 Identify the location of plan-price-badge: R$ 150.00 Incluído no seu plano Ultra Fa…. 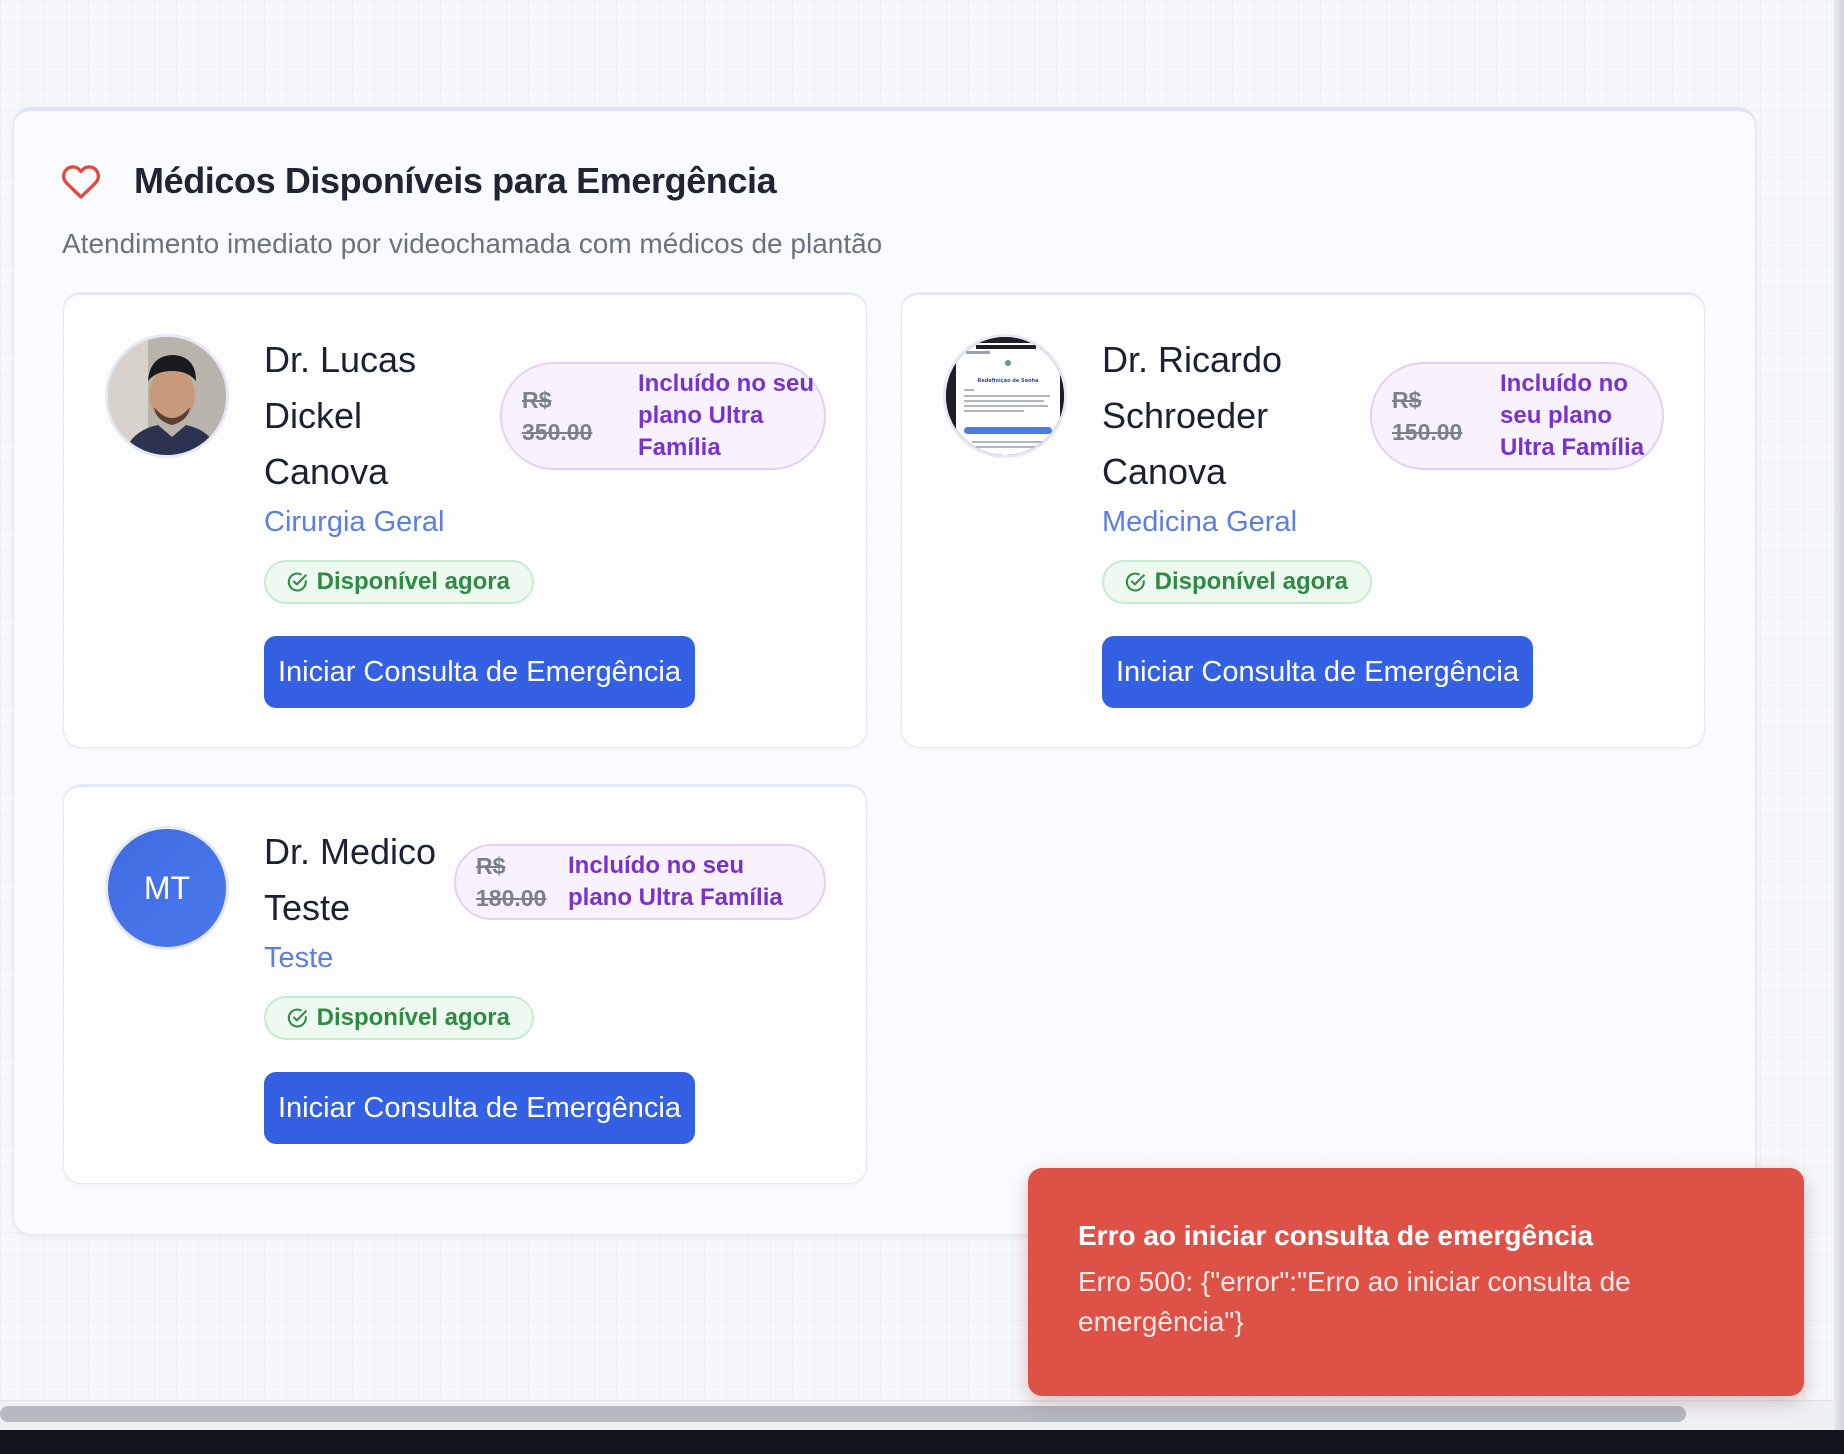
(1517, 416).